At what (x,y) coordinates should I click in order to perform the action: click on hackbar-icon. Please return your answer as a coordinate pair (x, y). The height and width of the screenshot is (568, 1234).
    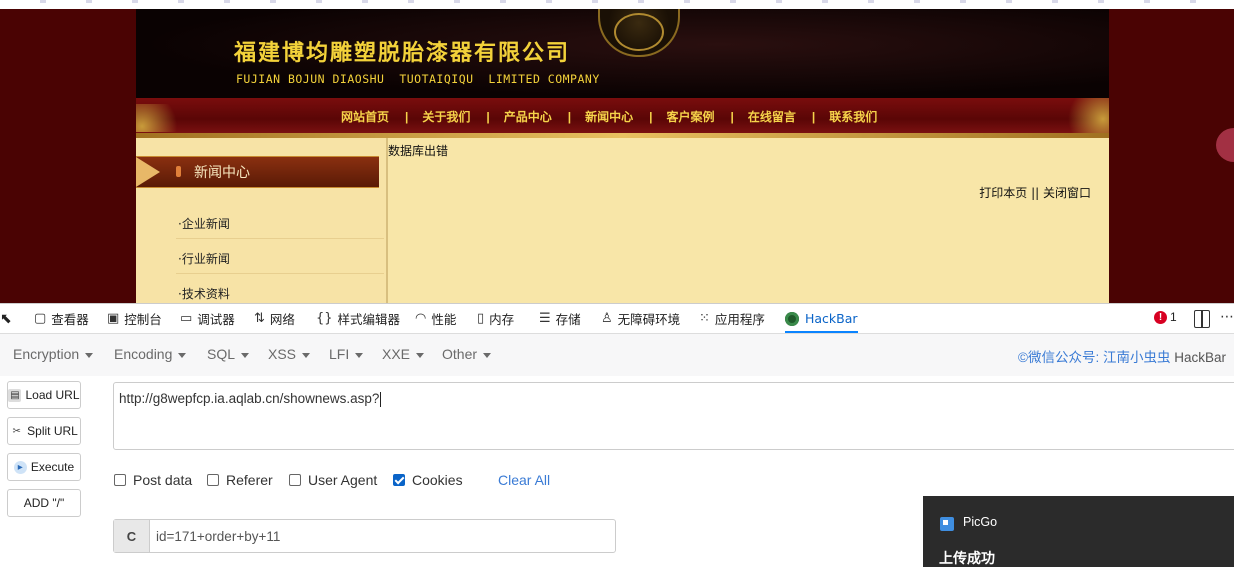
    Looking at the image, I should click on (792, 318).